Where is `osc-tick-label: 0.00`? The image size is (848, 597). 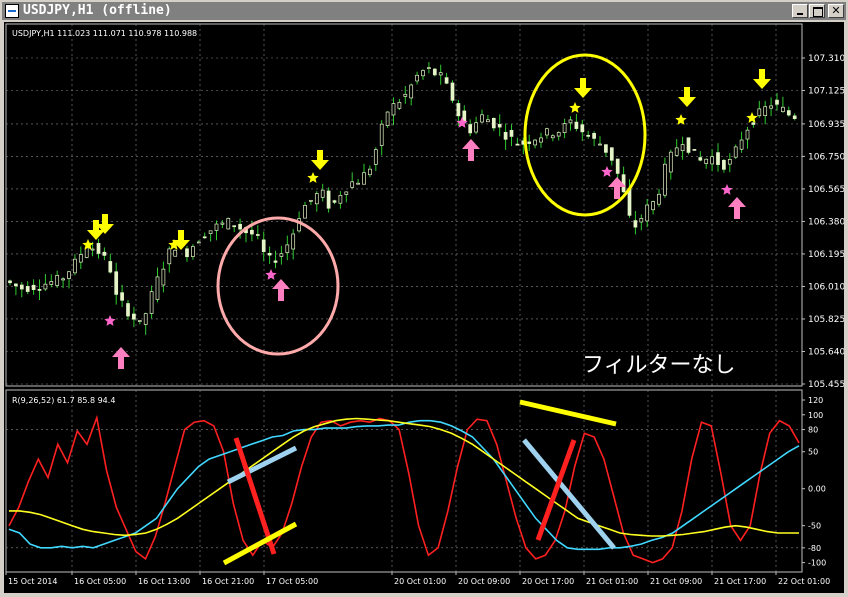 osc-tick-label: 0.00 is located at coordinates (817, 489).